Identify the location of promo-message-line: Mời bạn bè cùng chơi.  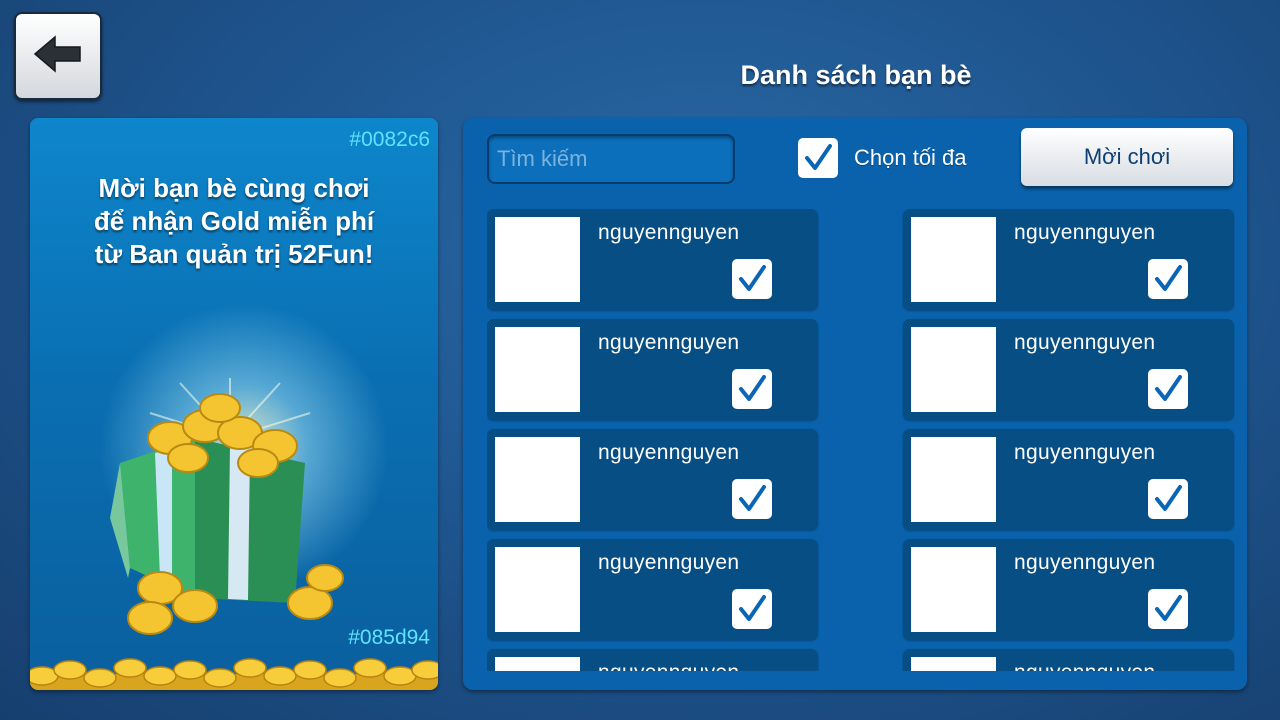
(234, 188).